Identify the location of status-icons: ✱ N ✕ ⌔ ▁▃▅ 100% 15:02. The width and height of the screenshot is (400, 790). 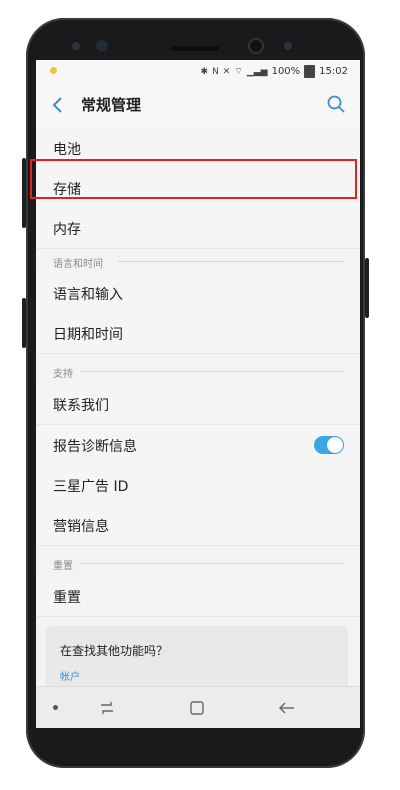
(274, 71).